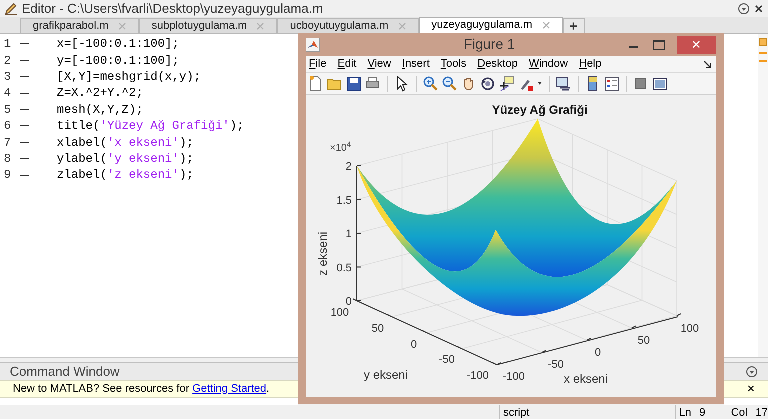 The image size is (768, 419). What do you see at coordinates (79, 25) in the screenshot?
I see `editor-tab: grafikparabol.m` at bounding box center [79, 25].